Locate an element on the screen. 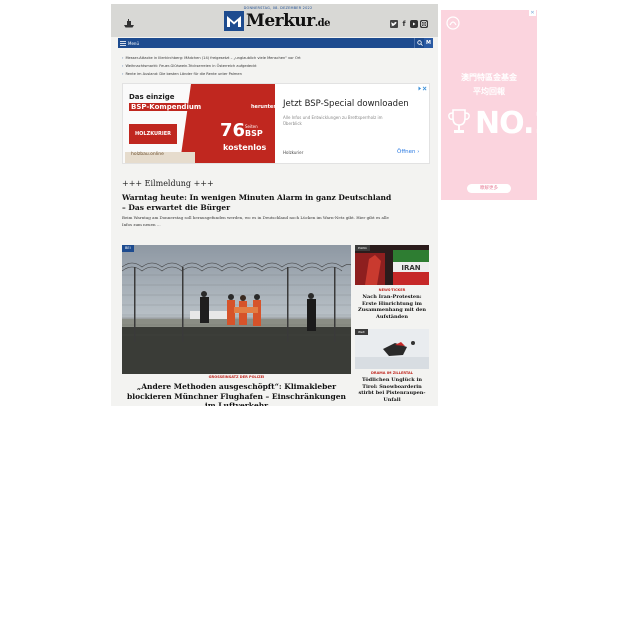 Image resolution: width=640 pixels, height=640 pixels. main-article-kicker: GROSSEINSATZ DER POLIZEI is located at coordinates (236, 377).